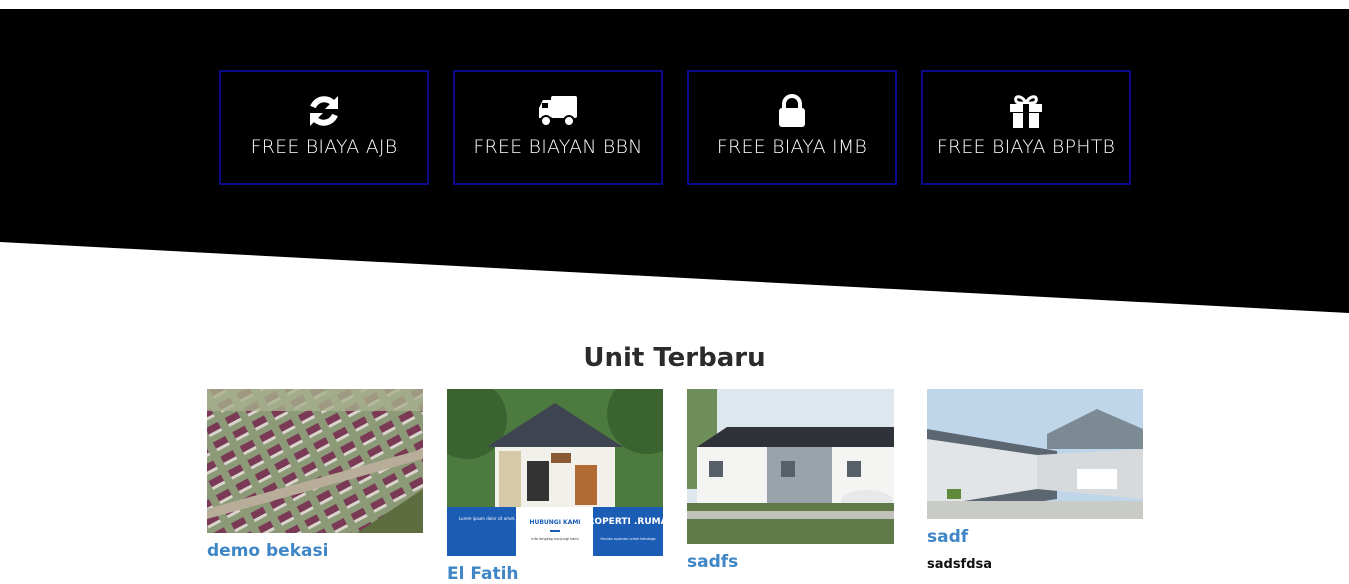 The height and width of the screenshot is (584, 1349). What do you see at coordinates (622, 522) in the screenshot?
I see `banner-brand-title: PROPERTI .RUMAH` at bounding box center [622, 522].